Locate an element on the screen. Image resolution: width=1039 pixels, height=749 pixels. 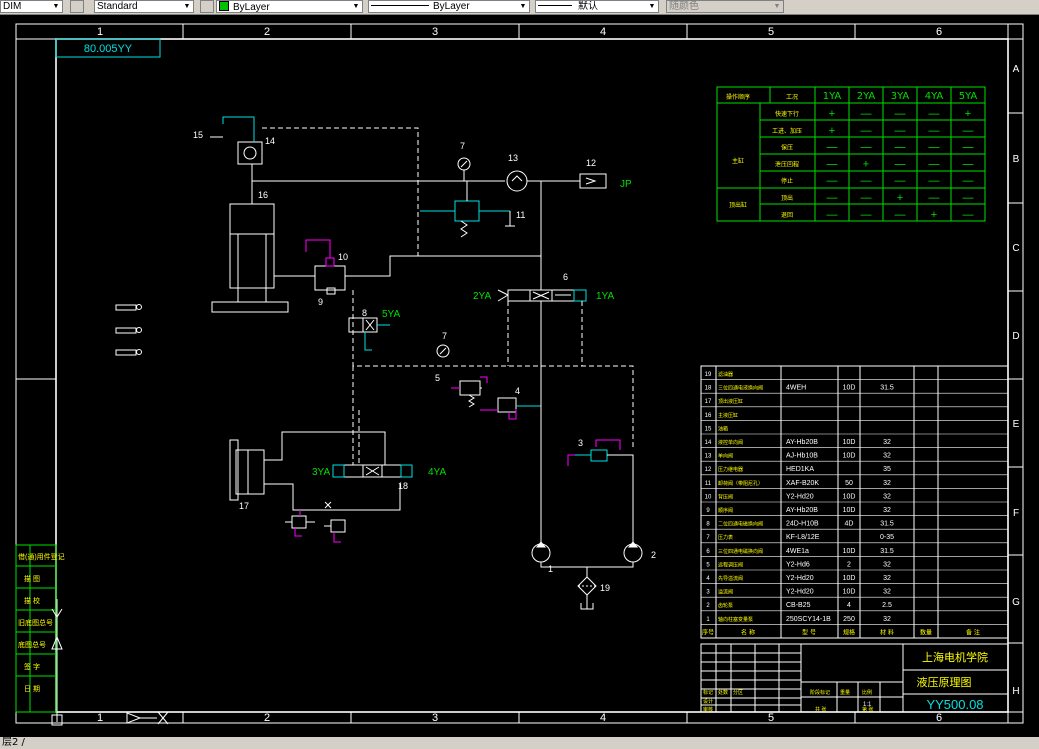
tb-small: 处数 is located at coordinates (723, 692).